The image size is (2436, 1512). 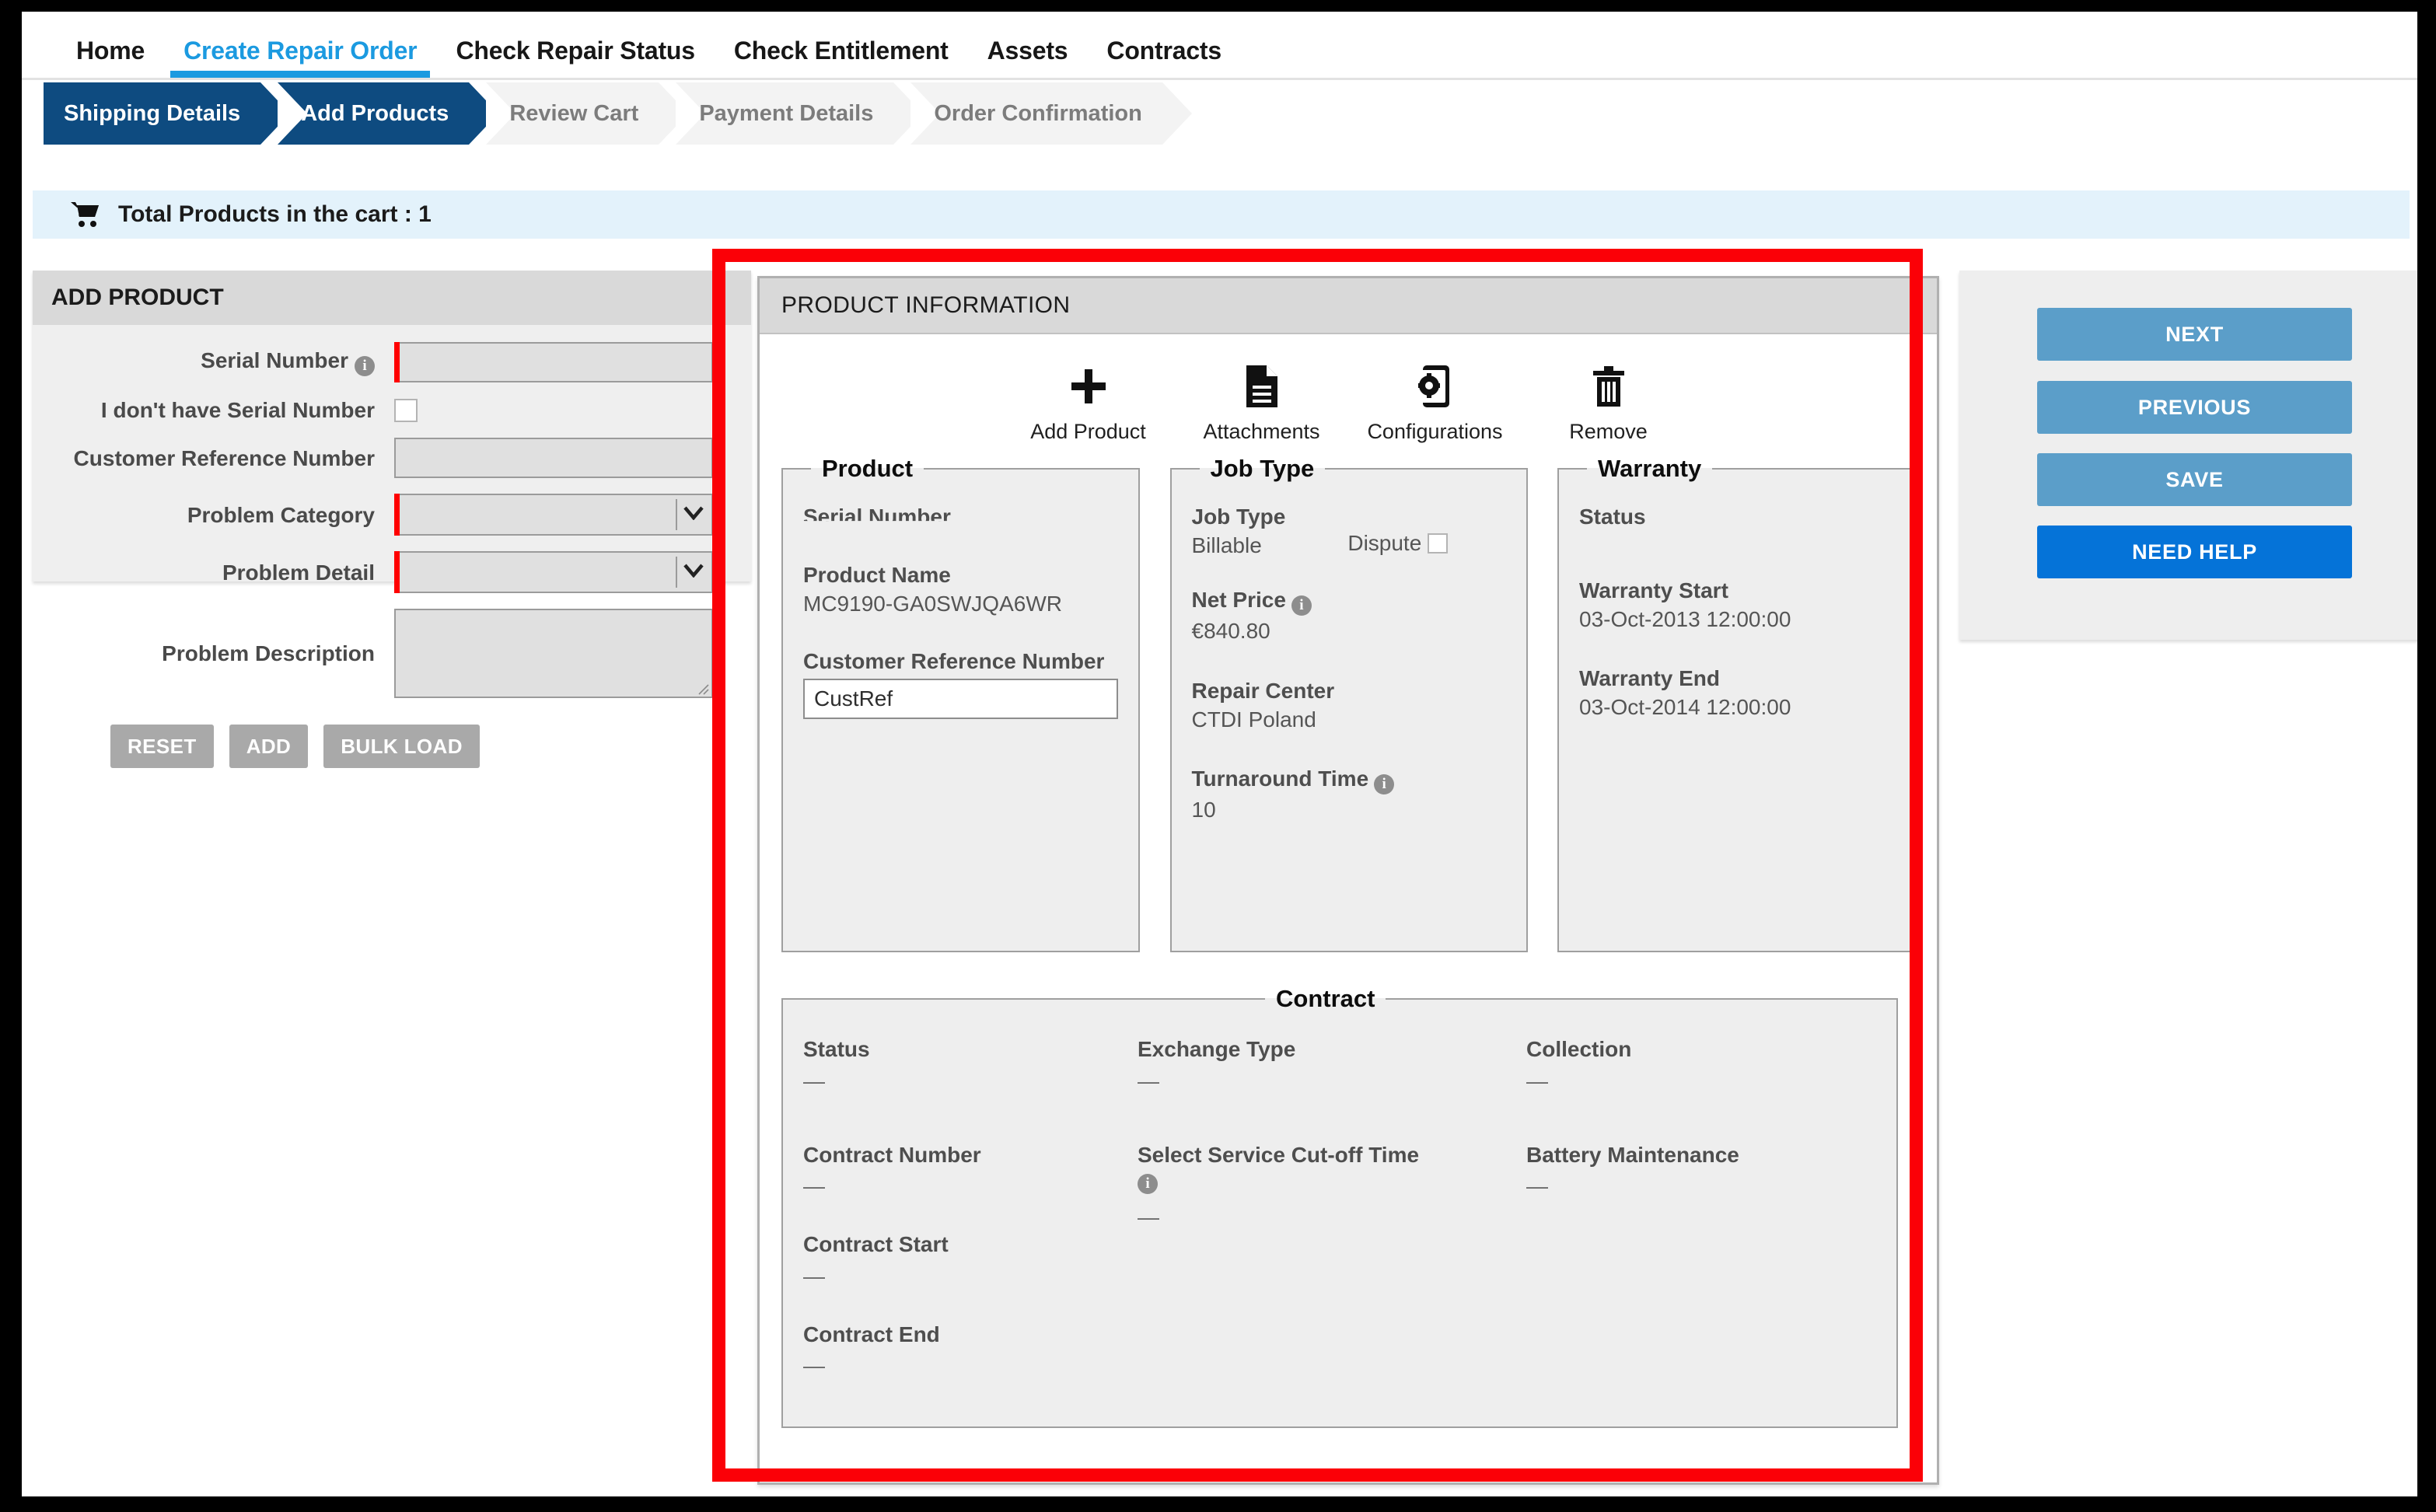 I want to click on reset-button: RESET, so click(x=162, y=747).